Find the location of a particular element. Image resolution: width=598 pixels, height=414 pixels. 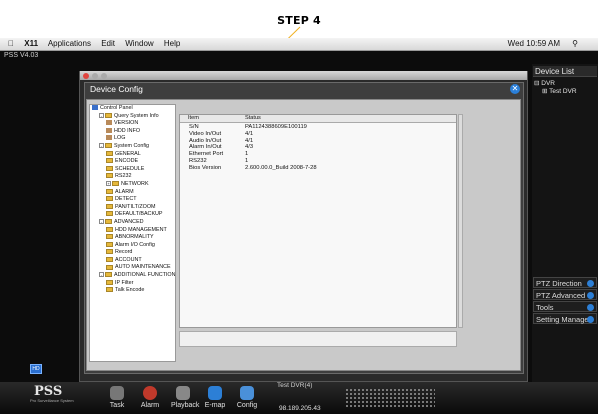

tree-item: ENCODE is located at coordinates (132, 162).